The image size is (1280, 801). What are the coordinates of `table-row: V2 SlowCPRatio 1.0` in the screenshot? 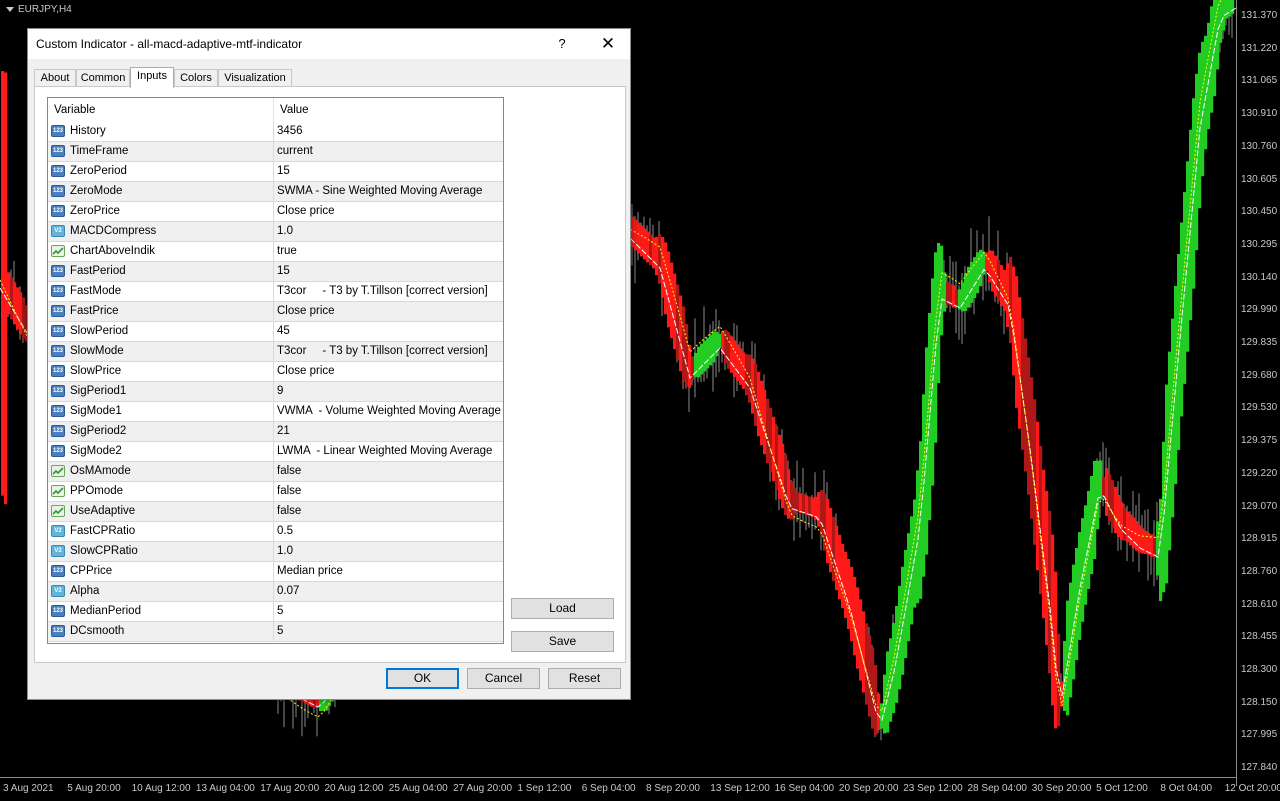 It's located at (275, 552).